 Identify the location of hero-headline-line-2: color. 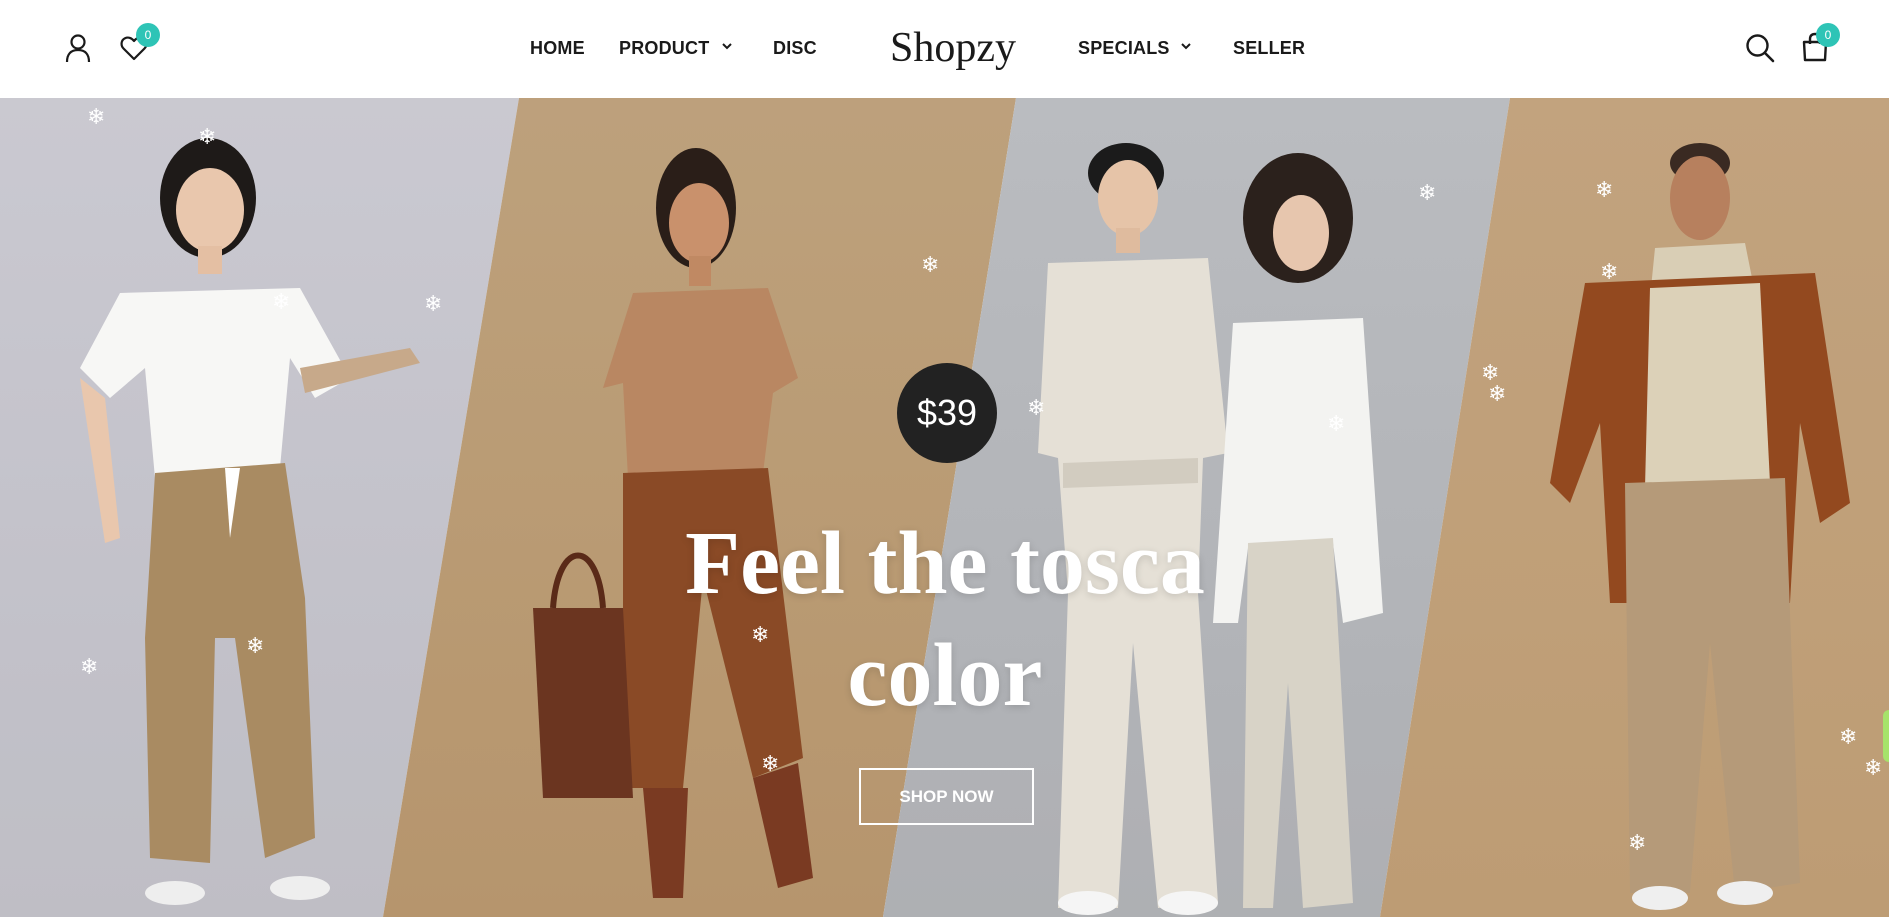
(945, 675).